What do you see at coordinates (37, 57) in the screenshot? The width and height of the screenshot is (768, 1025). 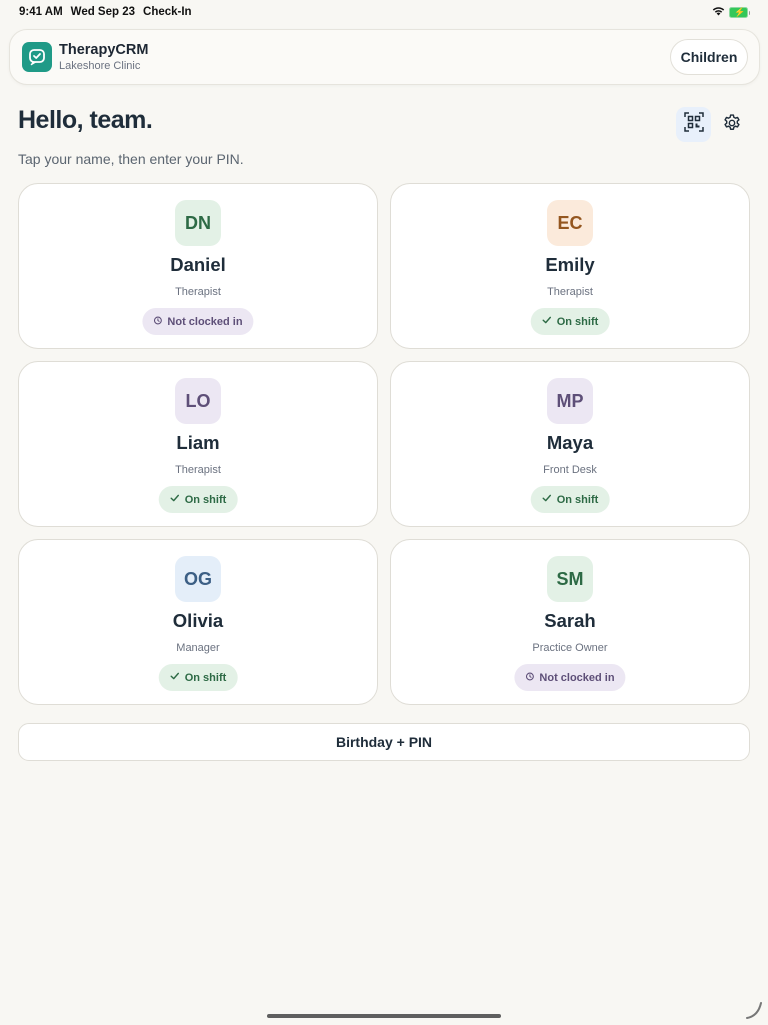 I see `chat-app-logo` at bounding box center [37, 57].